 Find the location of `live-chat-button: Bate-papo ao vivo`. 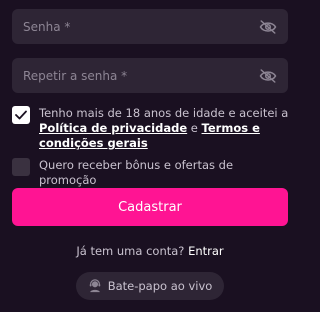

live-chat-button: Bate-papo ao vivo is located at coordinates (150, 286).